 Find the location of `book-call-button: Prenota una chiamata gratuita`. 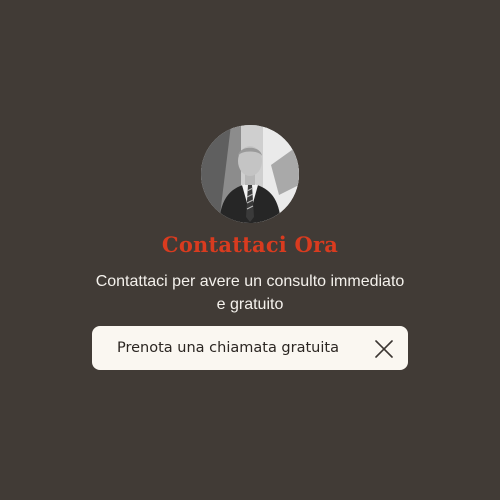

book-call-button: Prenota una chiamata gratuita is located at coordinates (250, 348).